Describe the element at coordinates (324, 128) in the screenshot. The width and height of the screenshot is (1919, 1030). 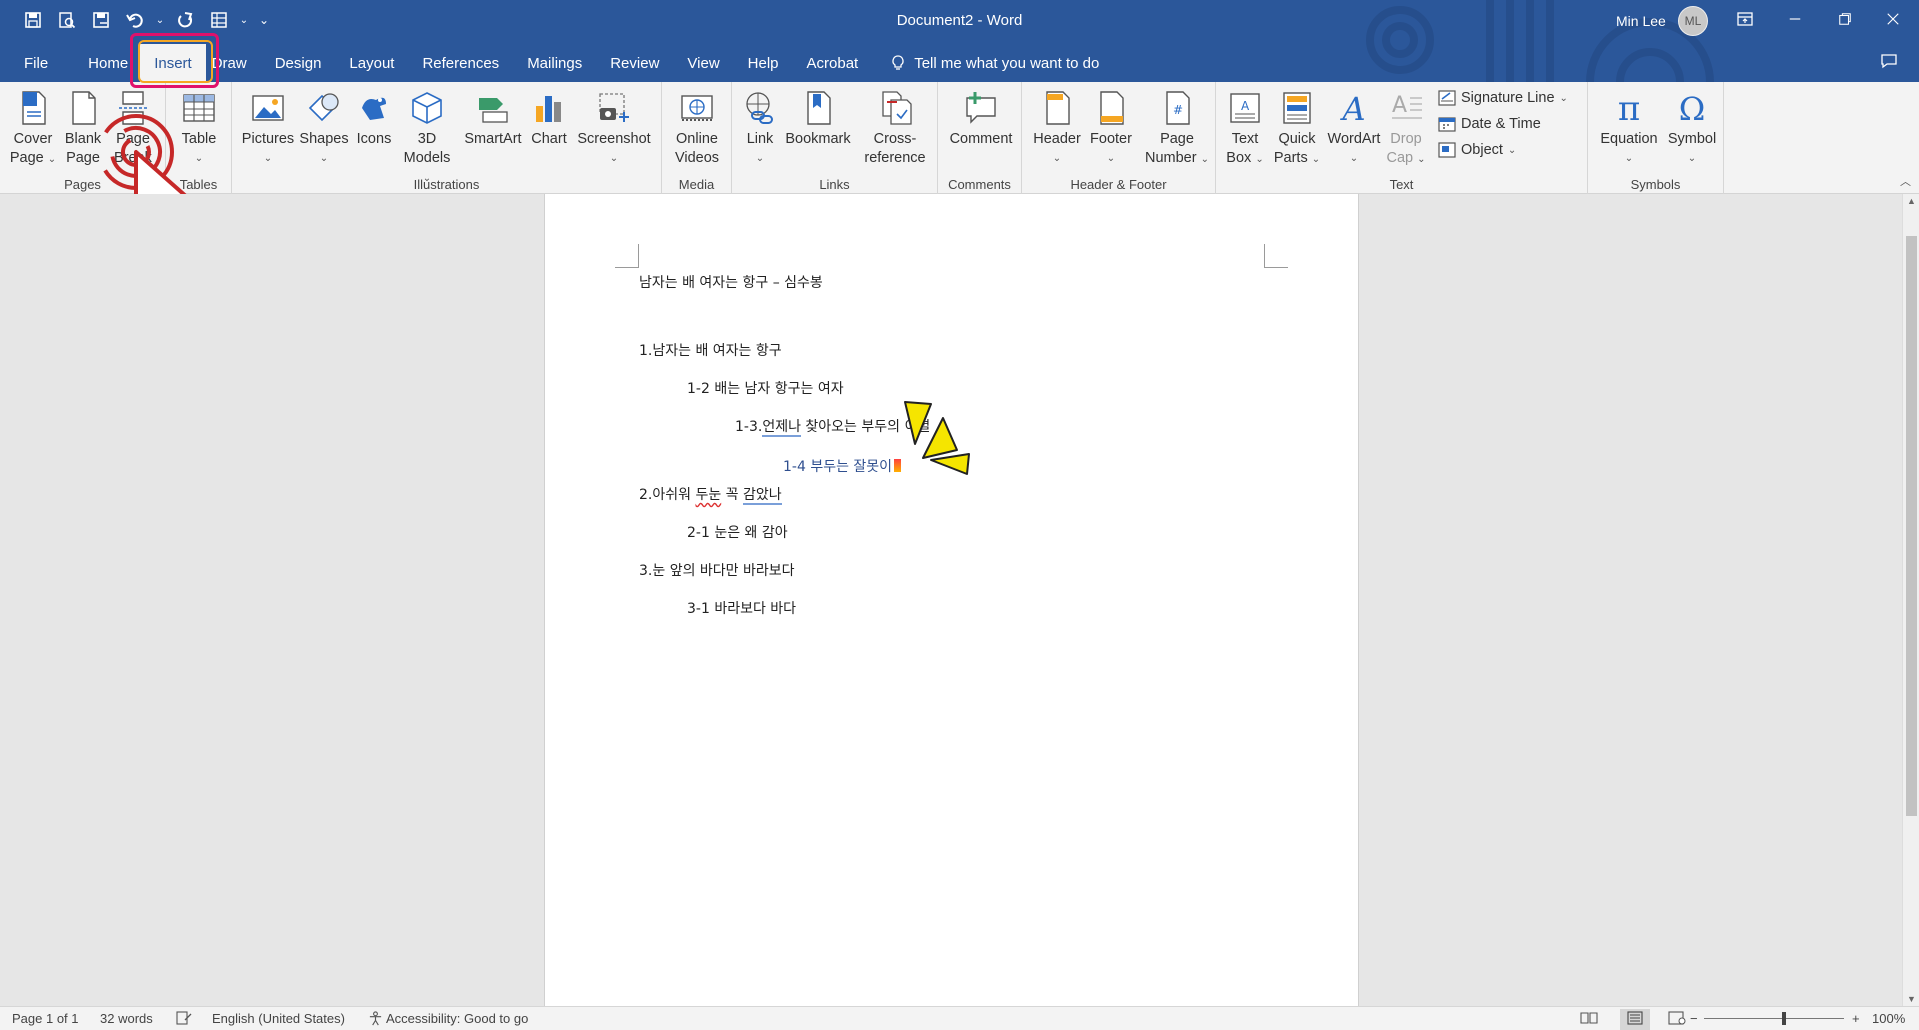
I see `shapes-button: Shapes ⌄` at that location.